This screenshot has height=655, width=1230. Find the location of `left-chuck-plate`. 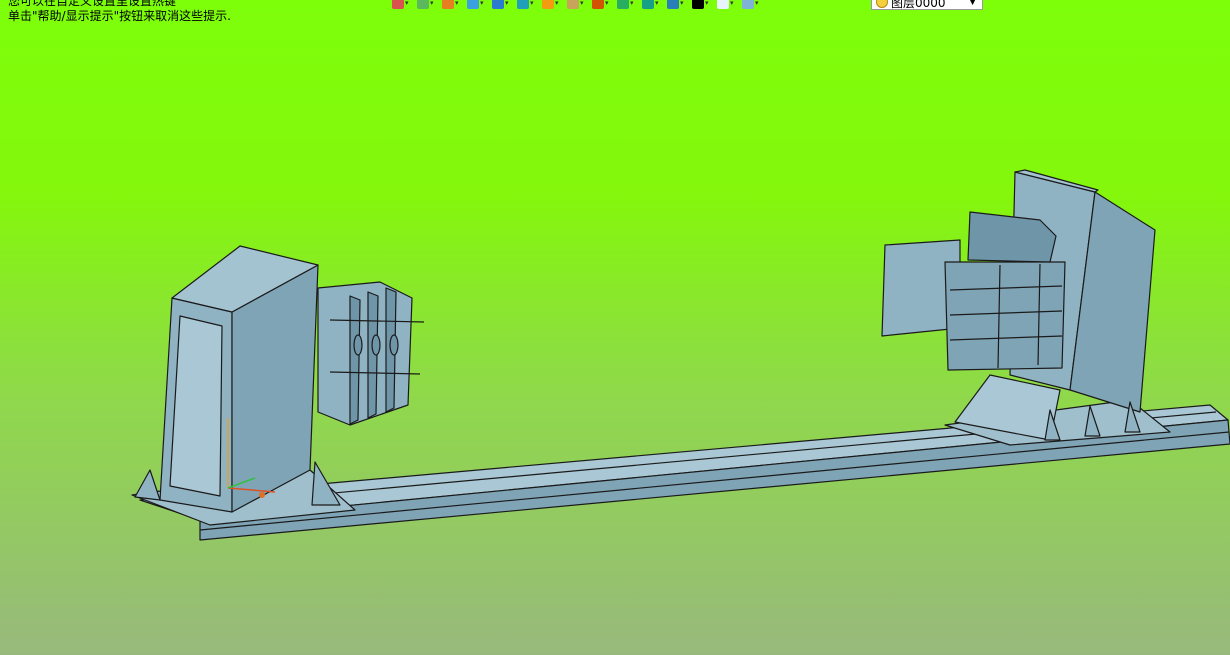

left-chuck-plate is located at coordinates (355, 360).